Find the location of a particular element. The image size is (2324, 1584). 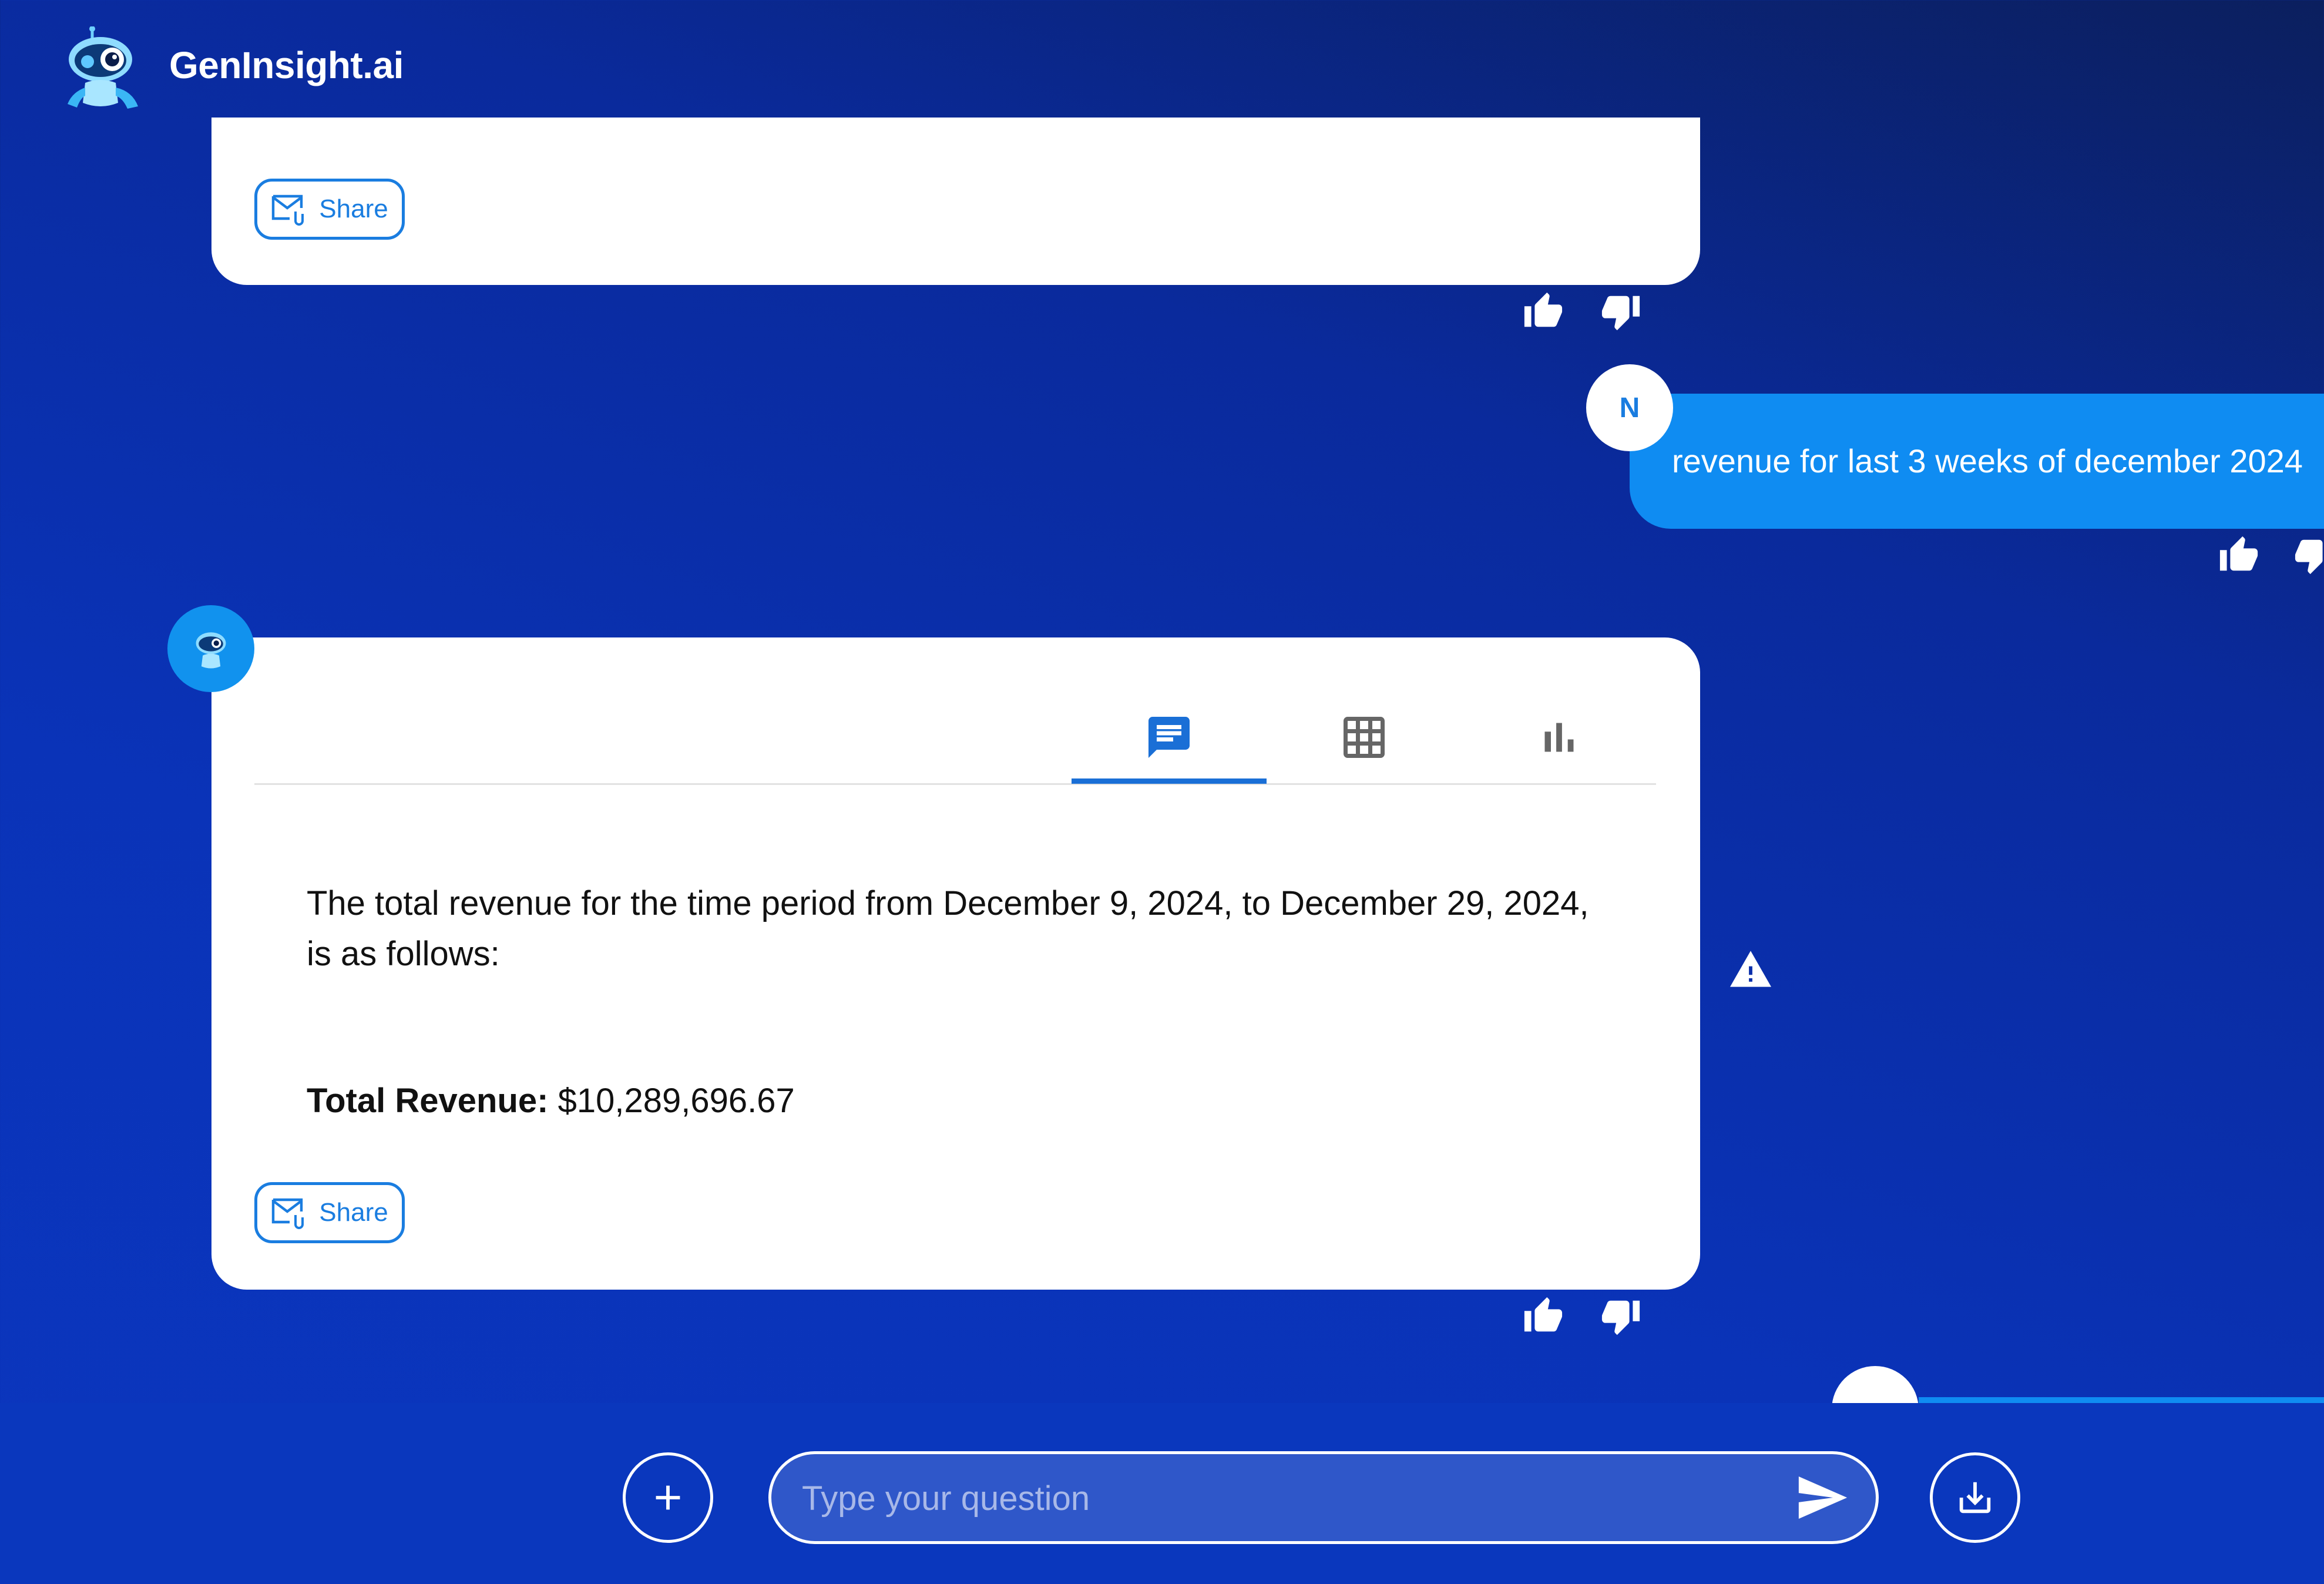

user-avatar: N is located at coordinates (1630, 407).